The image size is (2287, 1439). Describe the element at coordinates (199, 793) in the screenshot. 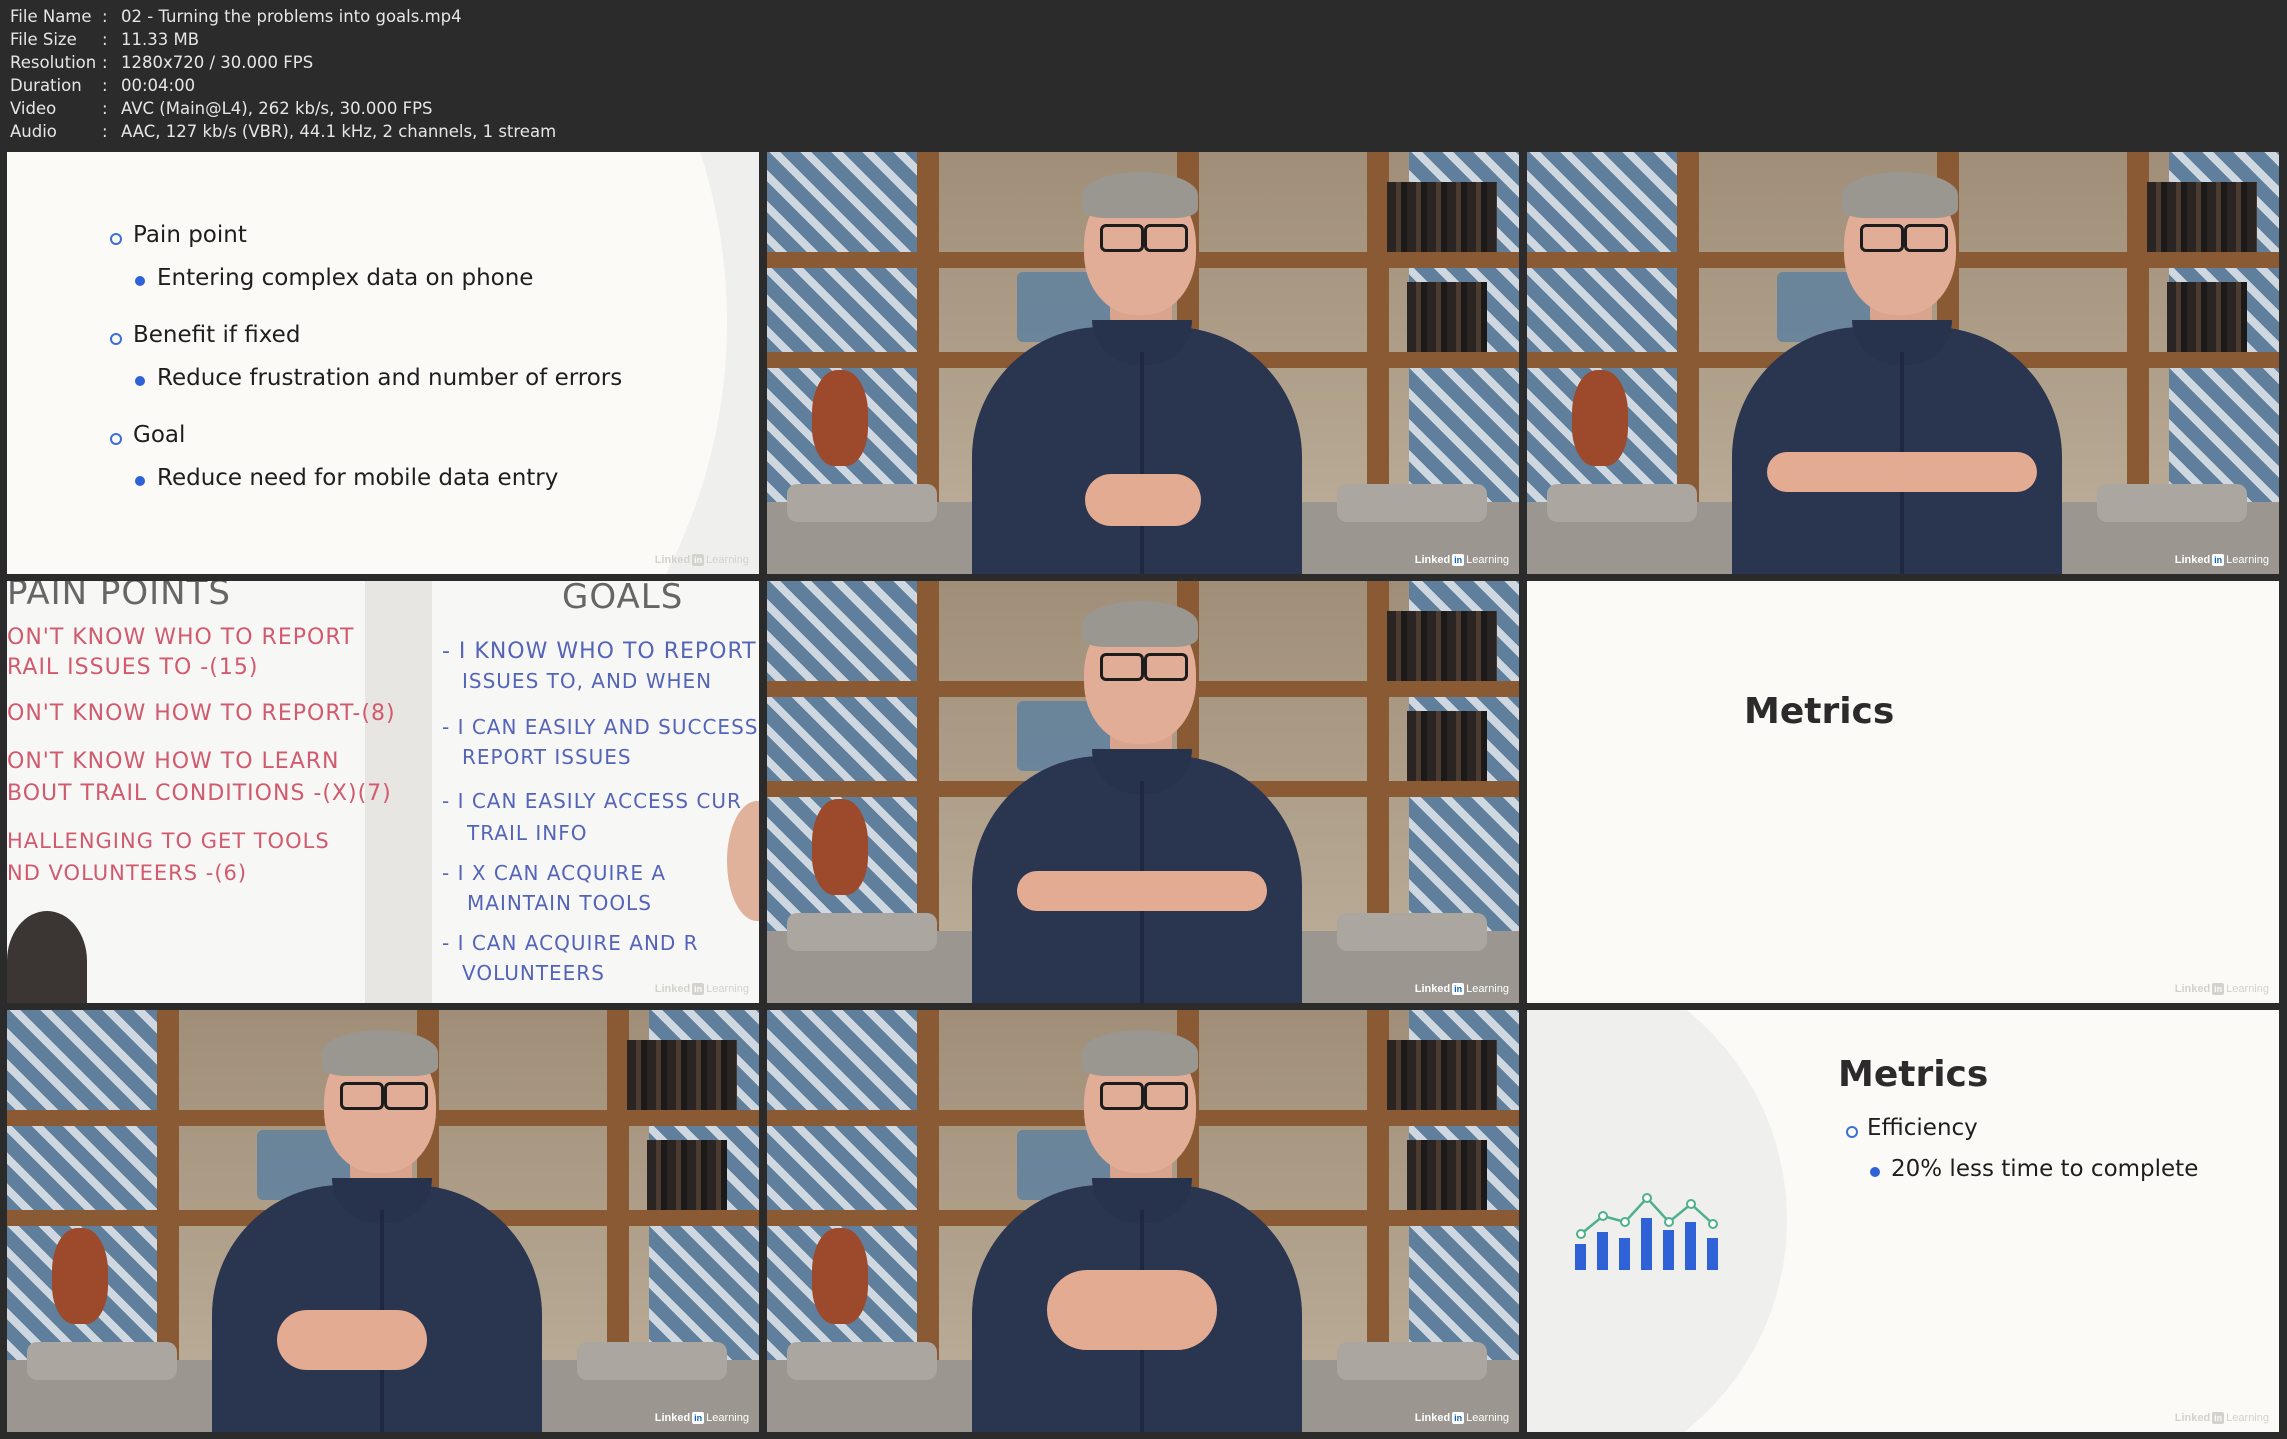

I see `whiteboard-line: BOUT TRAIL CONDITIONS -(X)(7)` at that location.